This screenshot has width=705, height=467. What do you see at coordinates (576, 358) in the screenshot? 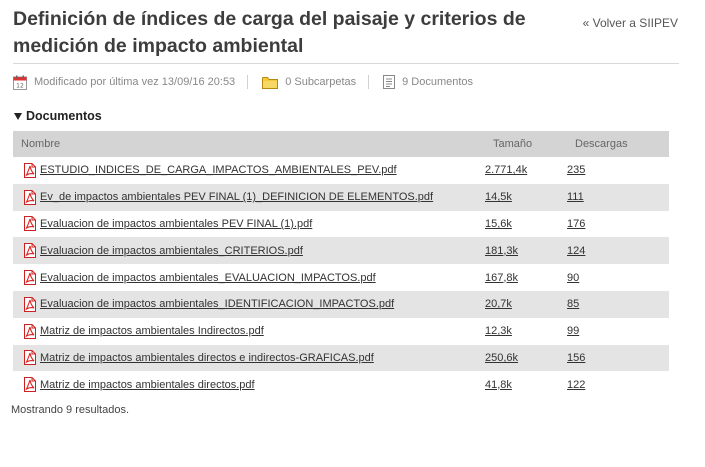
I see `document-downloads: 156` at bounding box center [576, 358].